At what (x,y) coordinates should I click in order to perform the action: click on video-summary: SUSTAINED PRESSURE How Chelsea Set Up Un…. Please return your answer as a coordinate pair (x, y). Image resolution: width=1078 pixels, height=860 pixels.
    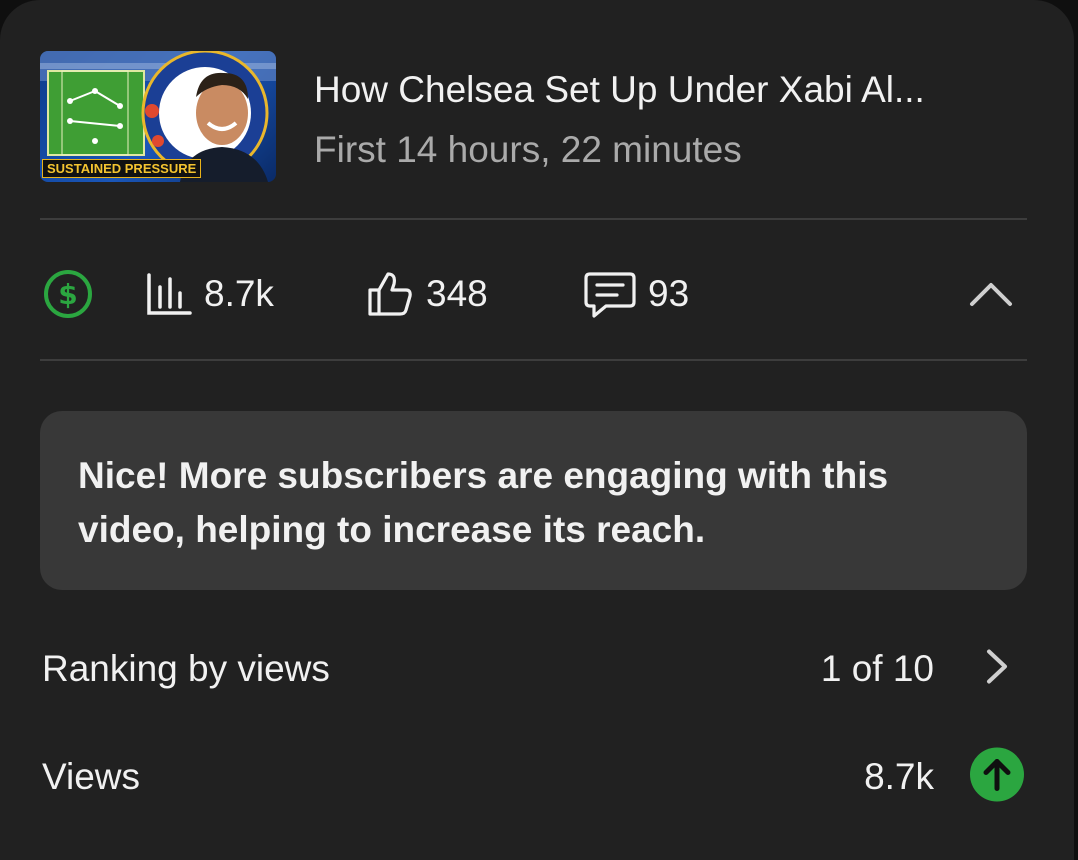
    Looking at the image, I should click on (535, 117).